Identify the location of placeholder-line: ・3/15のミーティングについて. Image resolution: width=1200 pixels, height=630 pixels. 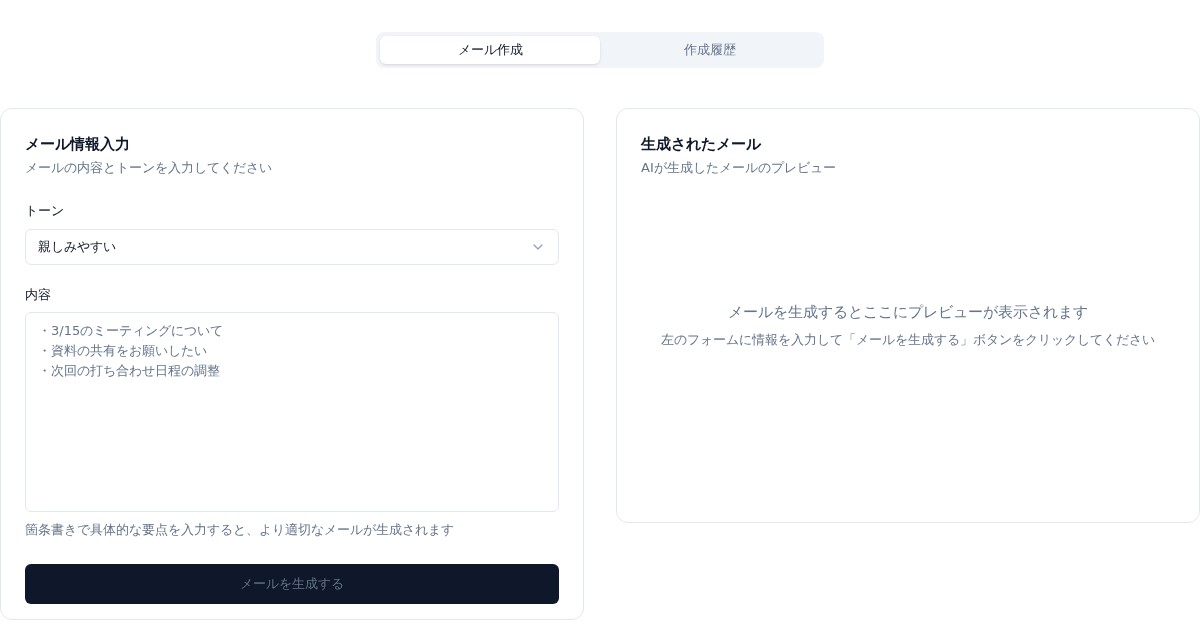
(131, 331).